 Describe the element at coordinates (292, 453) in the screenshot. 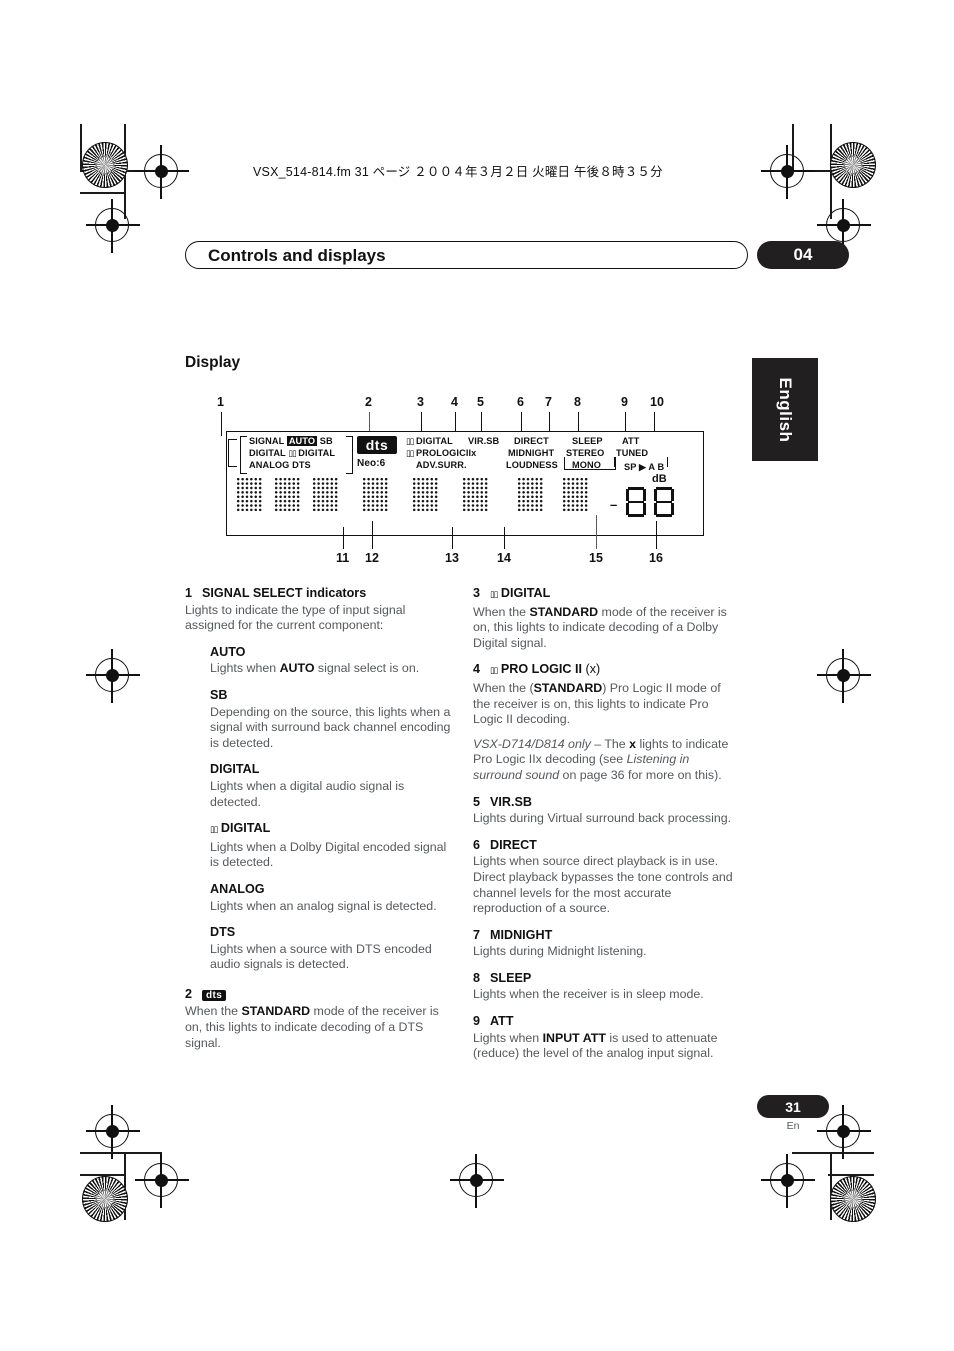

I see `indicator-digital-row: DIGITAL ▯▯ DIGITAL` at that location.